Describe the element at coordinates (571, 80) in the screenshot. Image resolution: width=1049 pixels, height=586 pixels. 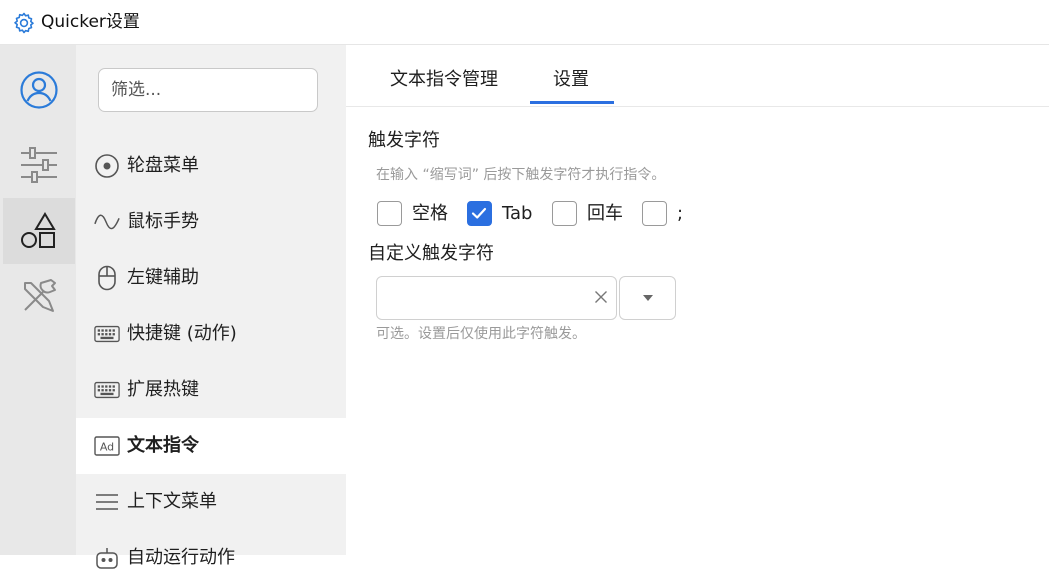
I see `tab-settings: 设置` at that location.